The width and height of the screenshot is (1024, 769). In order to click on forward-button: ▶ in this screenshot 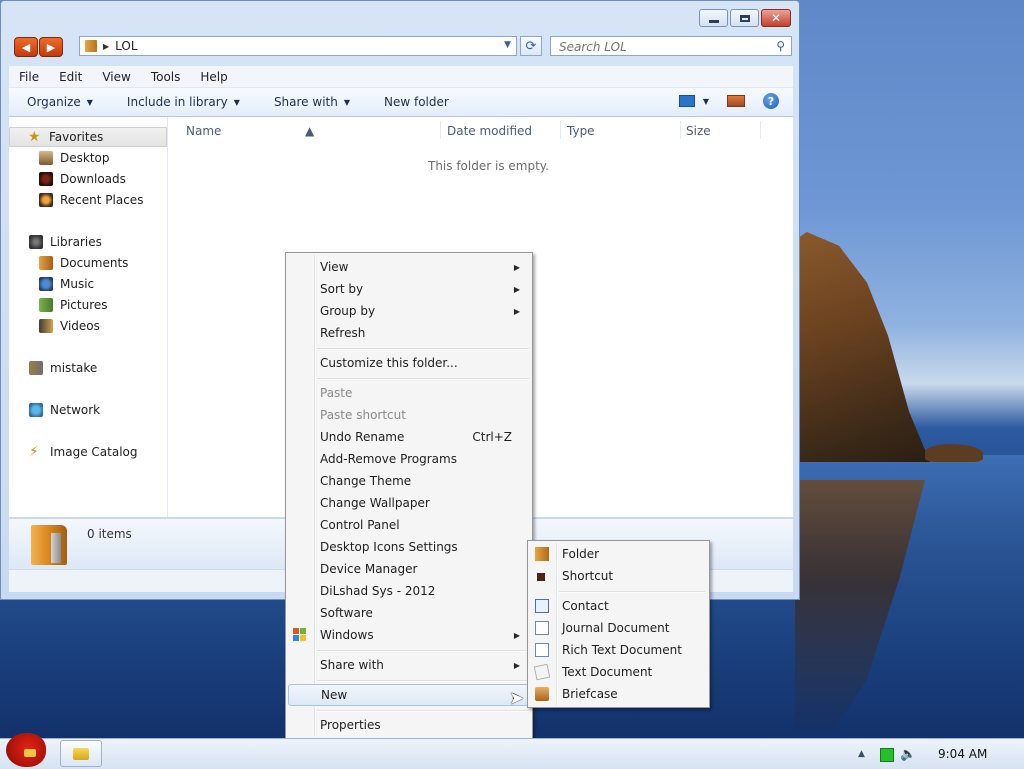, I will do `click(51, 47)`.